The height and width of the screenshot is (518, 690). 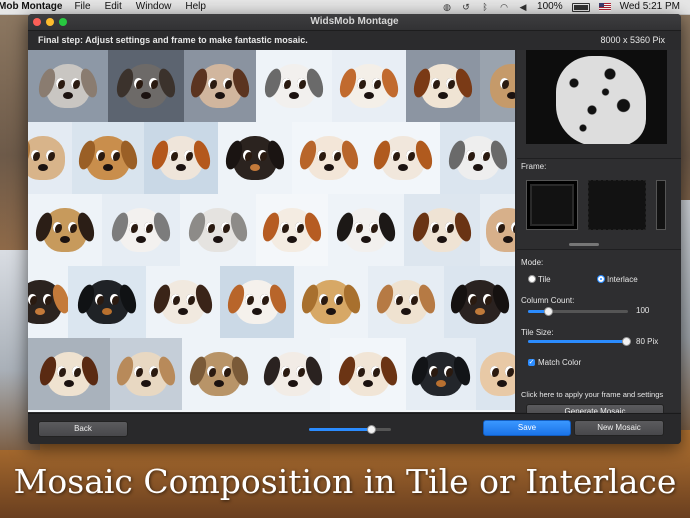 I want to click on match-color-checkbox: ✓, so click(x=531, y=362).